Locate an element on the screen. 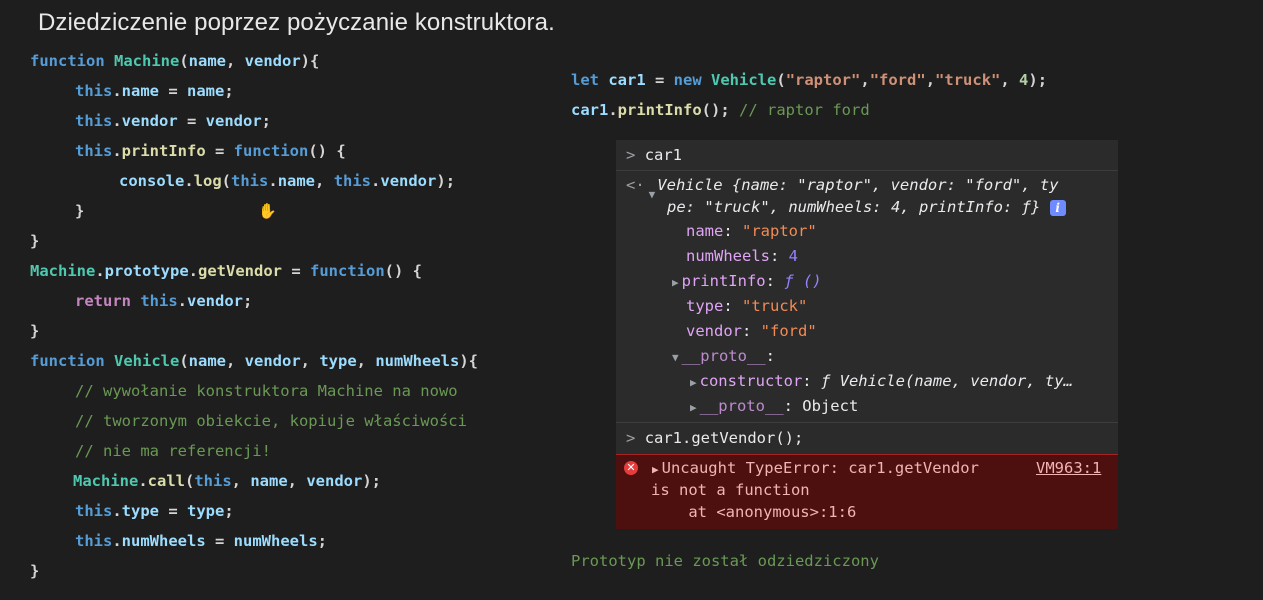  code-line: return this.vendor; is located at coordinates (164, 301).